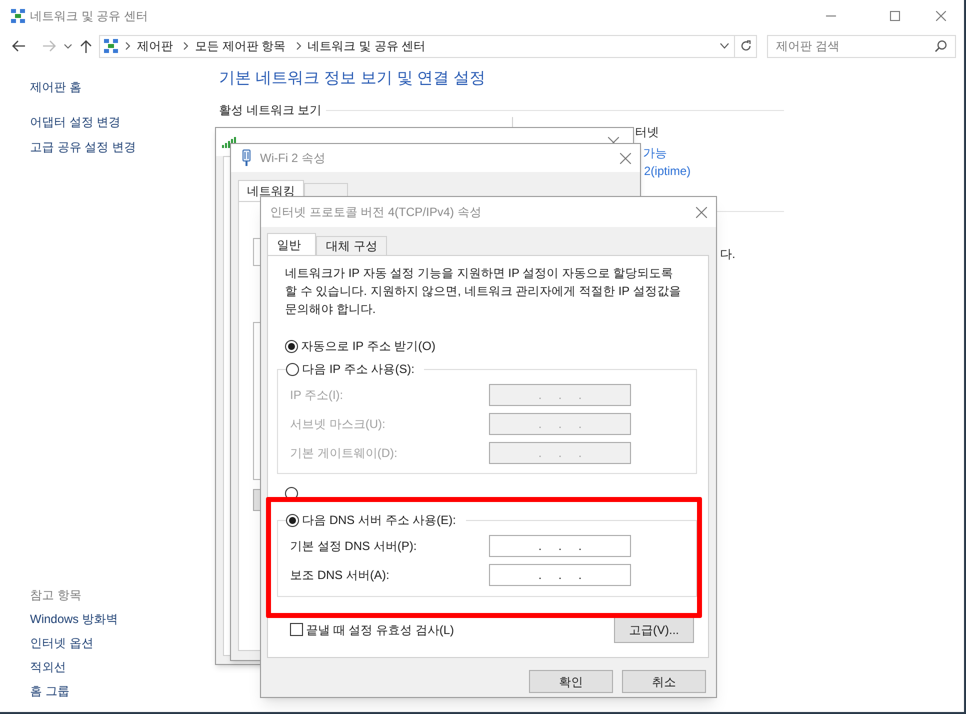 The width and height of the screenshot is (966, 714). Describe the element at coordinates (291, 244) in the screenshot. I see `tab: 일반` at that location.